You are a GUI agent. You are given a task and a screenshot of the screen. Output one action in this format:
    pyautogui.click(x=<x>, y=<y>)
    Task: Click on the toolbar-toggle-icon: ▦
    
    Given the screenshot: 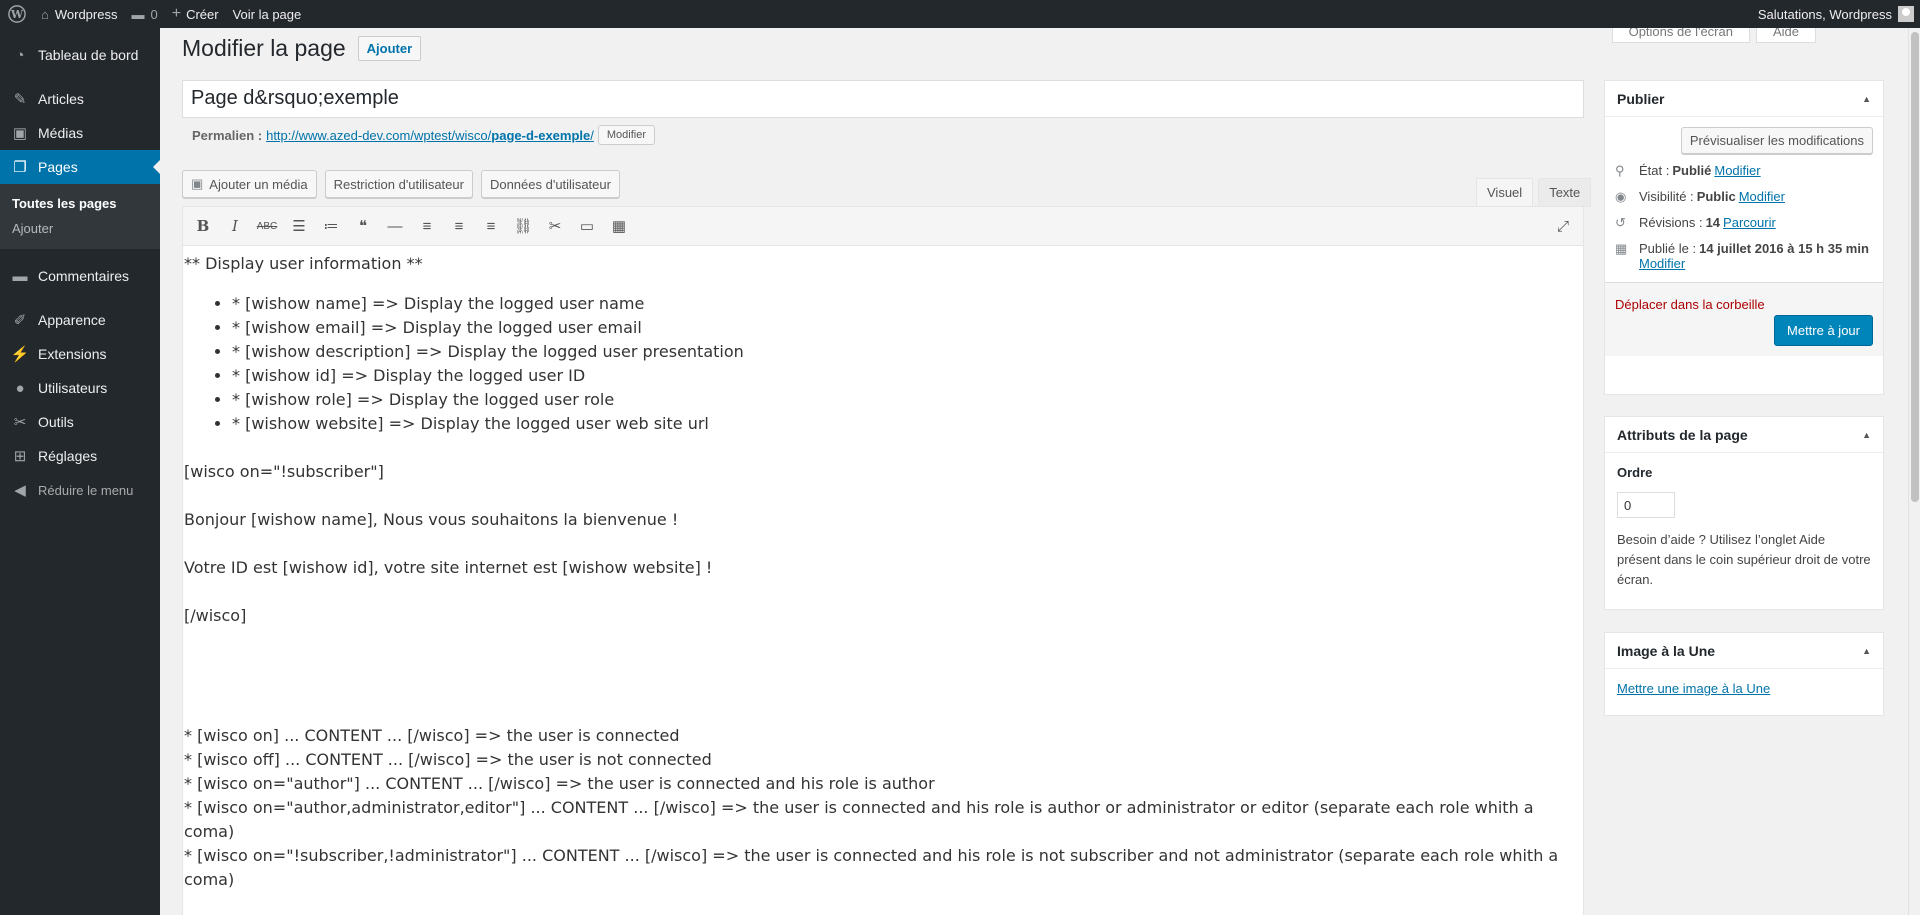 What is the action you would take?
    pyautogui.click(x=619, y=226)
    